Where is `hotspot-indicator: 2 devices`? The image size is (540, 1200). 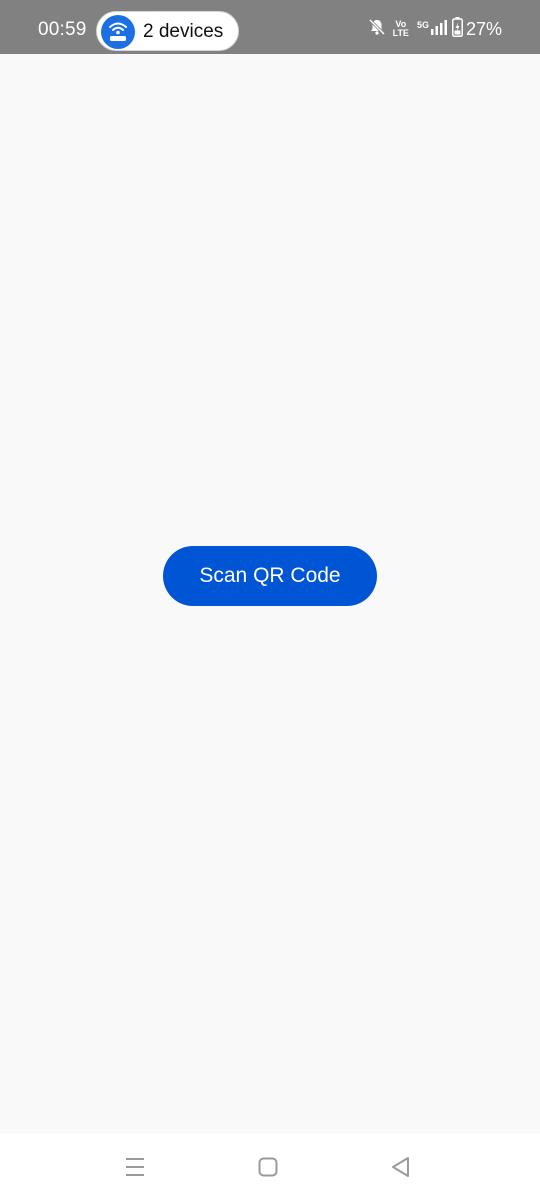 hotspot-indicator: 2 devices is located at coordinates (167, 31).